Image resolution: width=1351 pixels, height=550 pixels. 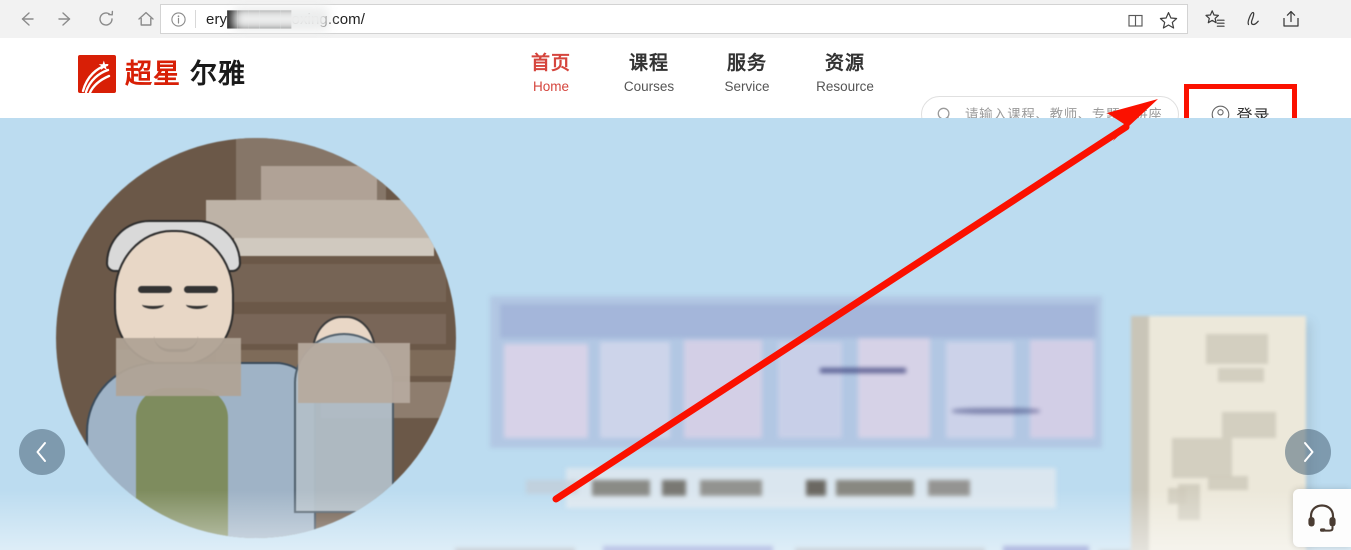 I want to click on chevron-left-icon, so click(x=41, y=452).